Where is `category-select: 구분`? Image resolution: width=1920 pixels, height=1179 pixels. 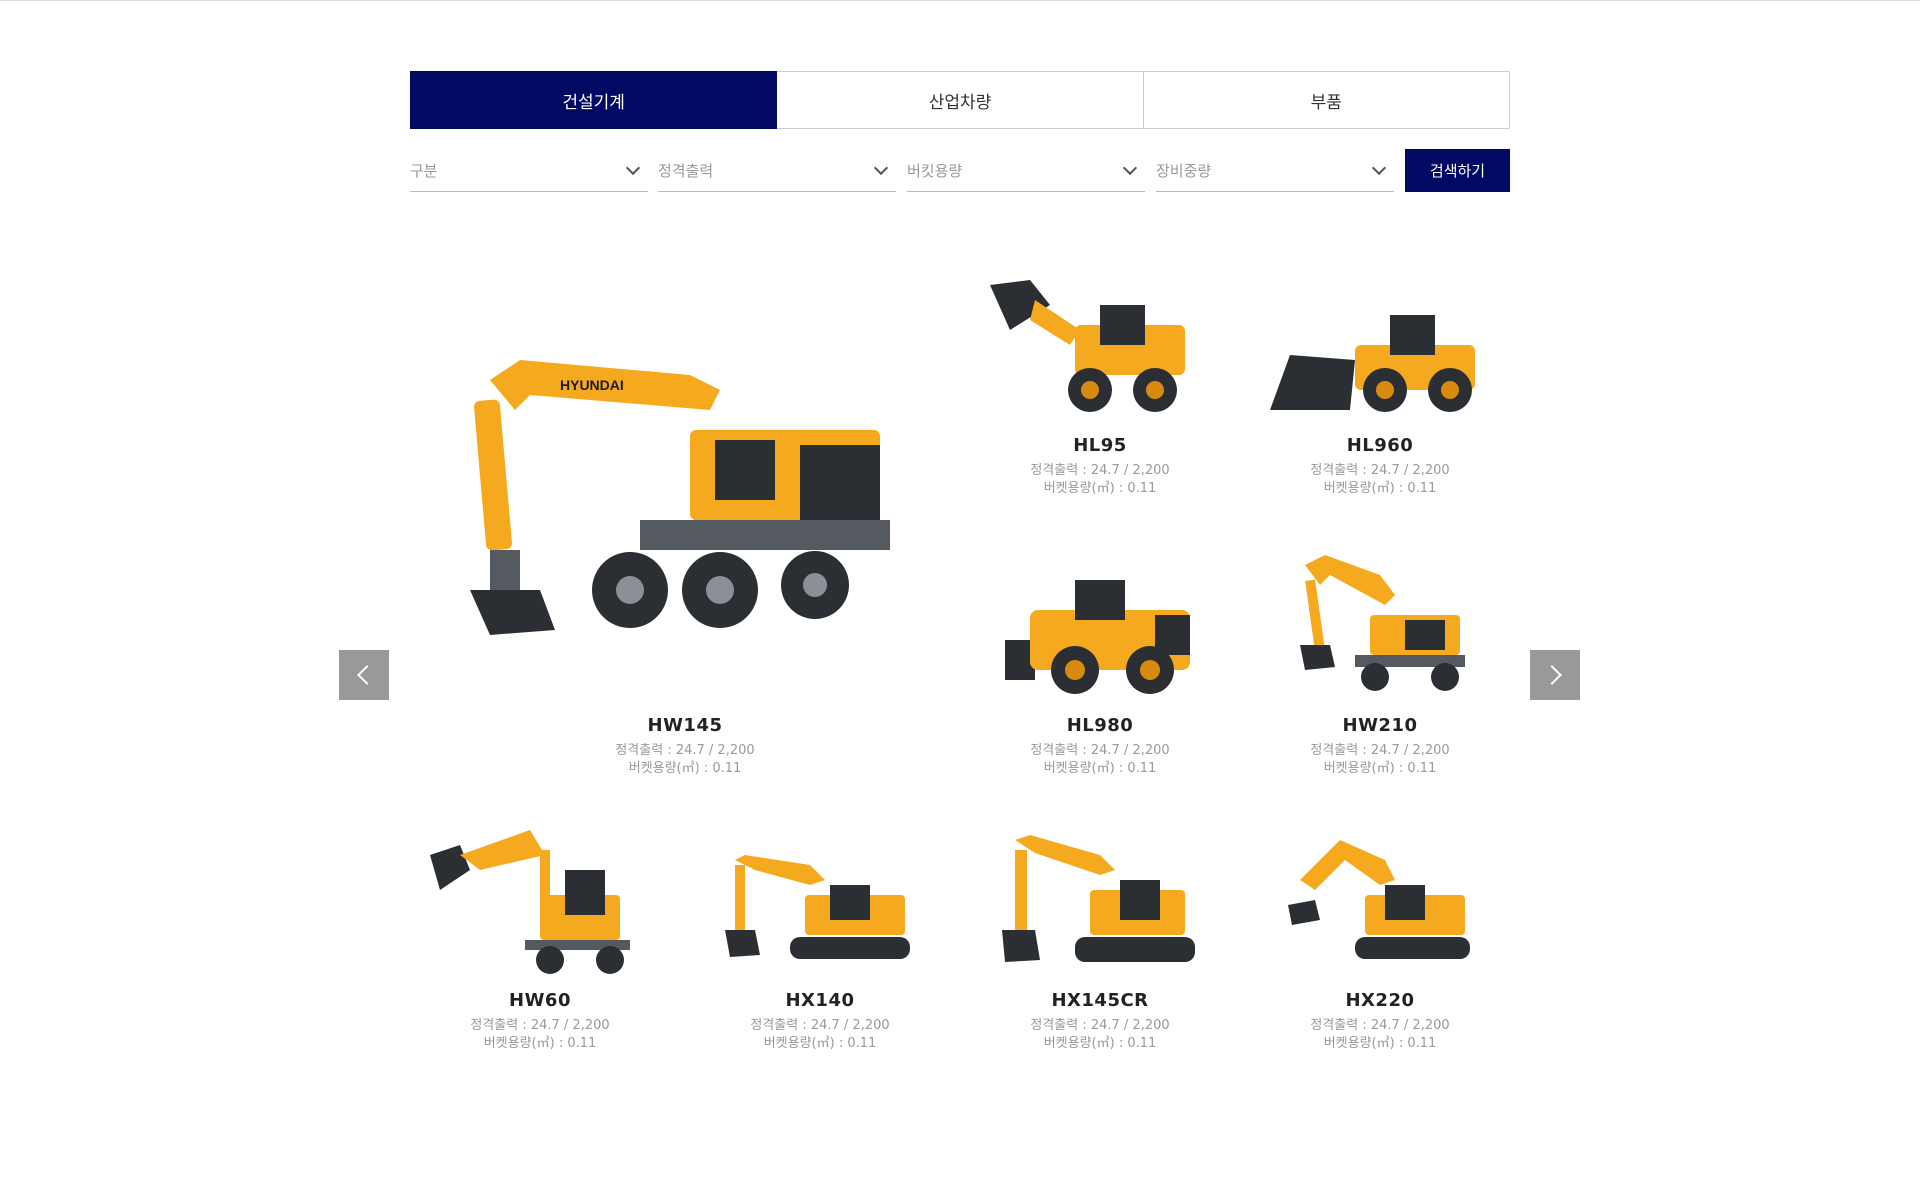
category-select: 구분 is located at coordinates (529, 170).